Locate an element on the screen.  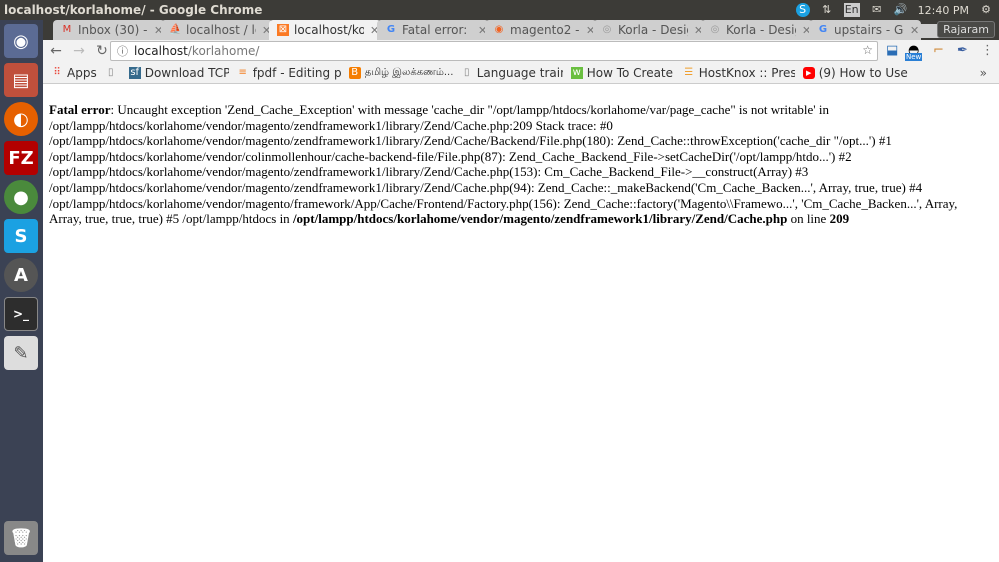
extension-new-icon: ◓ New is located at coordinates (914, 52).